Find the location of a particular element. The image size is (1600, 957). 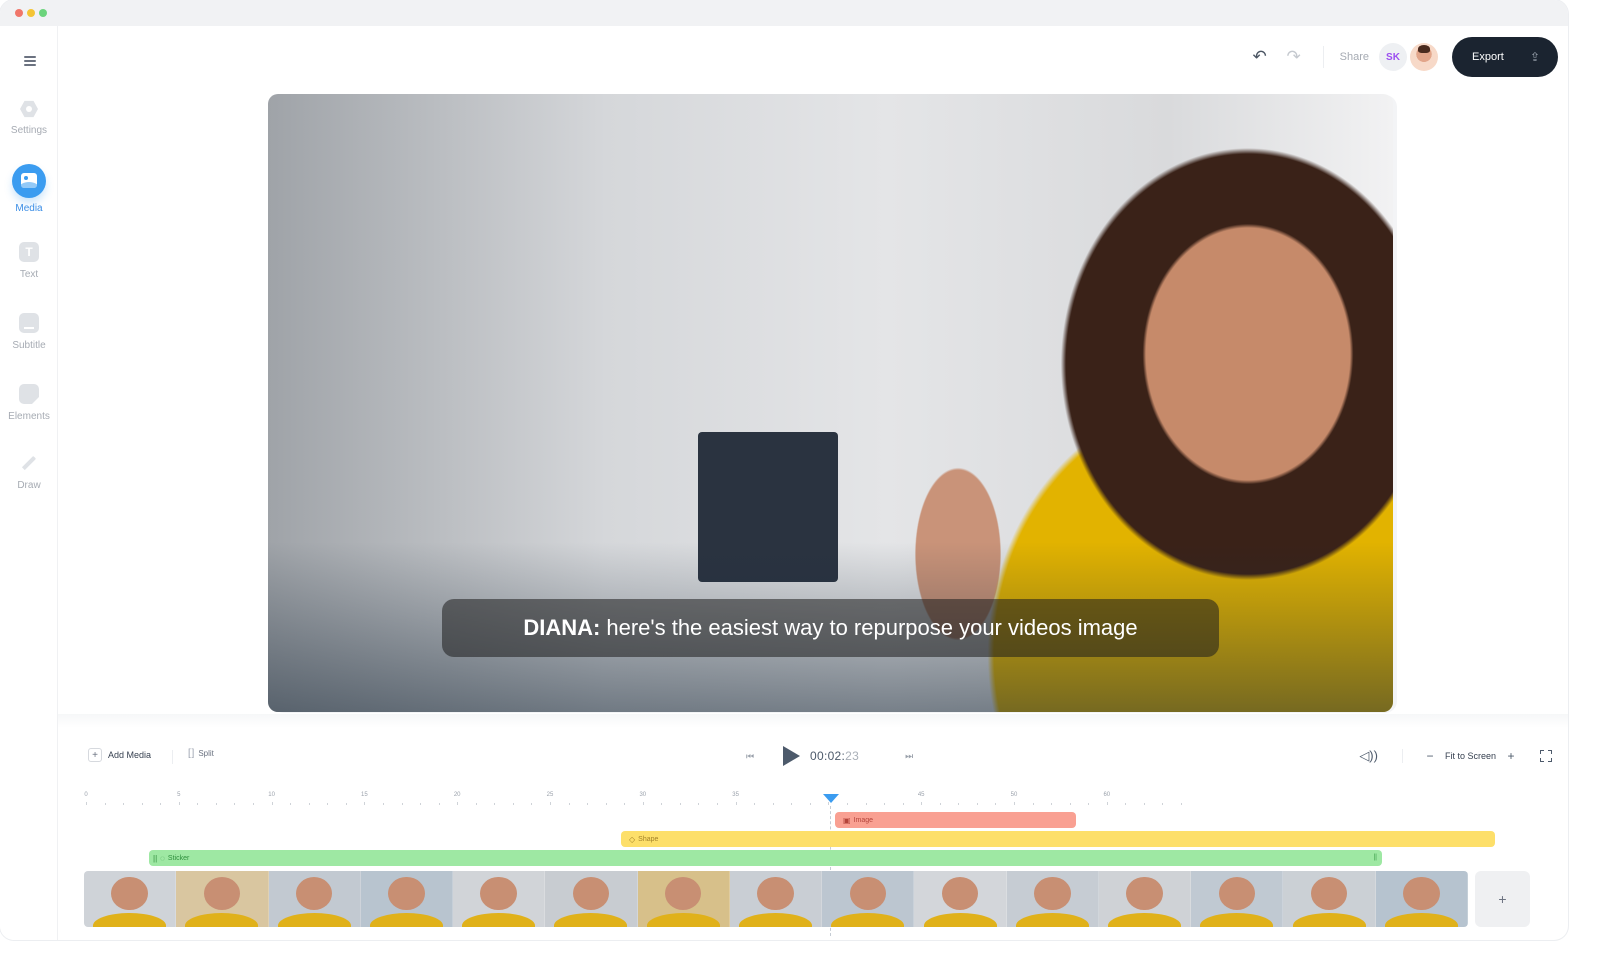

add-media-button: + Add Media is located at coordinates (119, 755).